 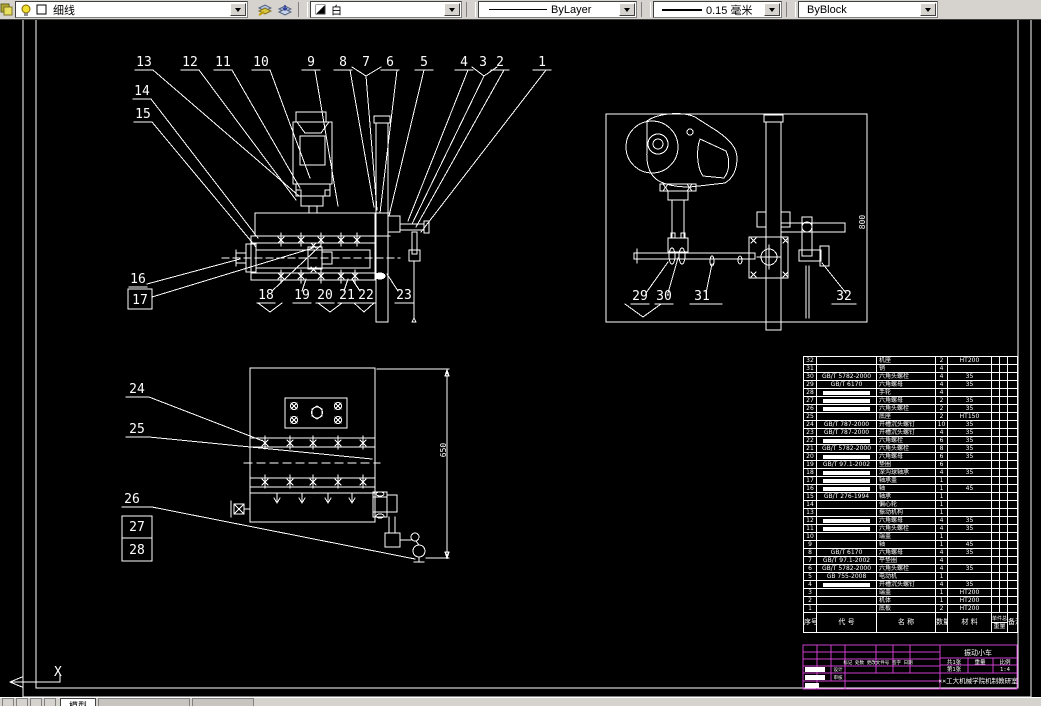 What do you see at coordinates (954, 669) in the screenshot?
I see `titleblock-sheet-no: 第1张` at bounding box center [954, 669].